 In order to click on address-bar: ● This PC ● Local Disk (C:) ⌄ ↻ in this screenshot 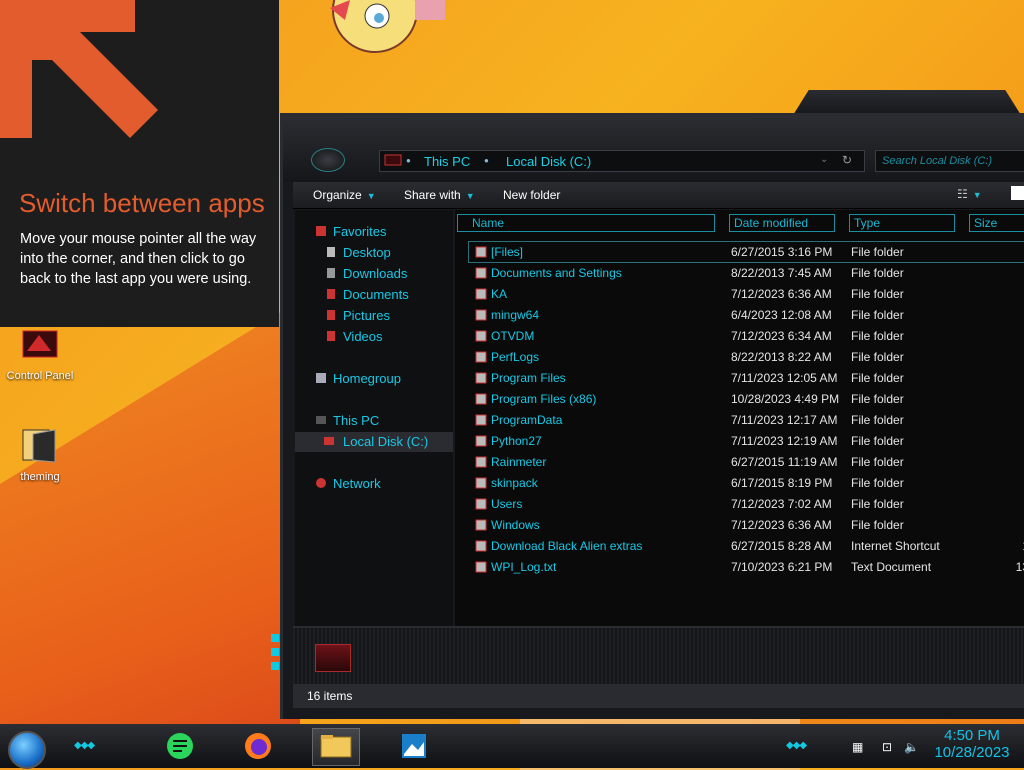, I will do `click(622, 161)`.